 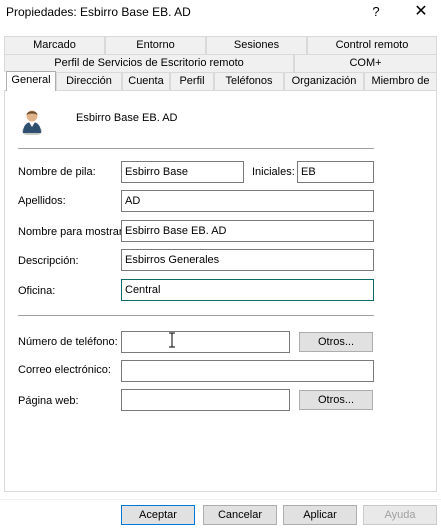 What do you see at coordinates (220, 499) in the screenshot?
I see `footer-divider` at bounding box center [220, 499].